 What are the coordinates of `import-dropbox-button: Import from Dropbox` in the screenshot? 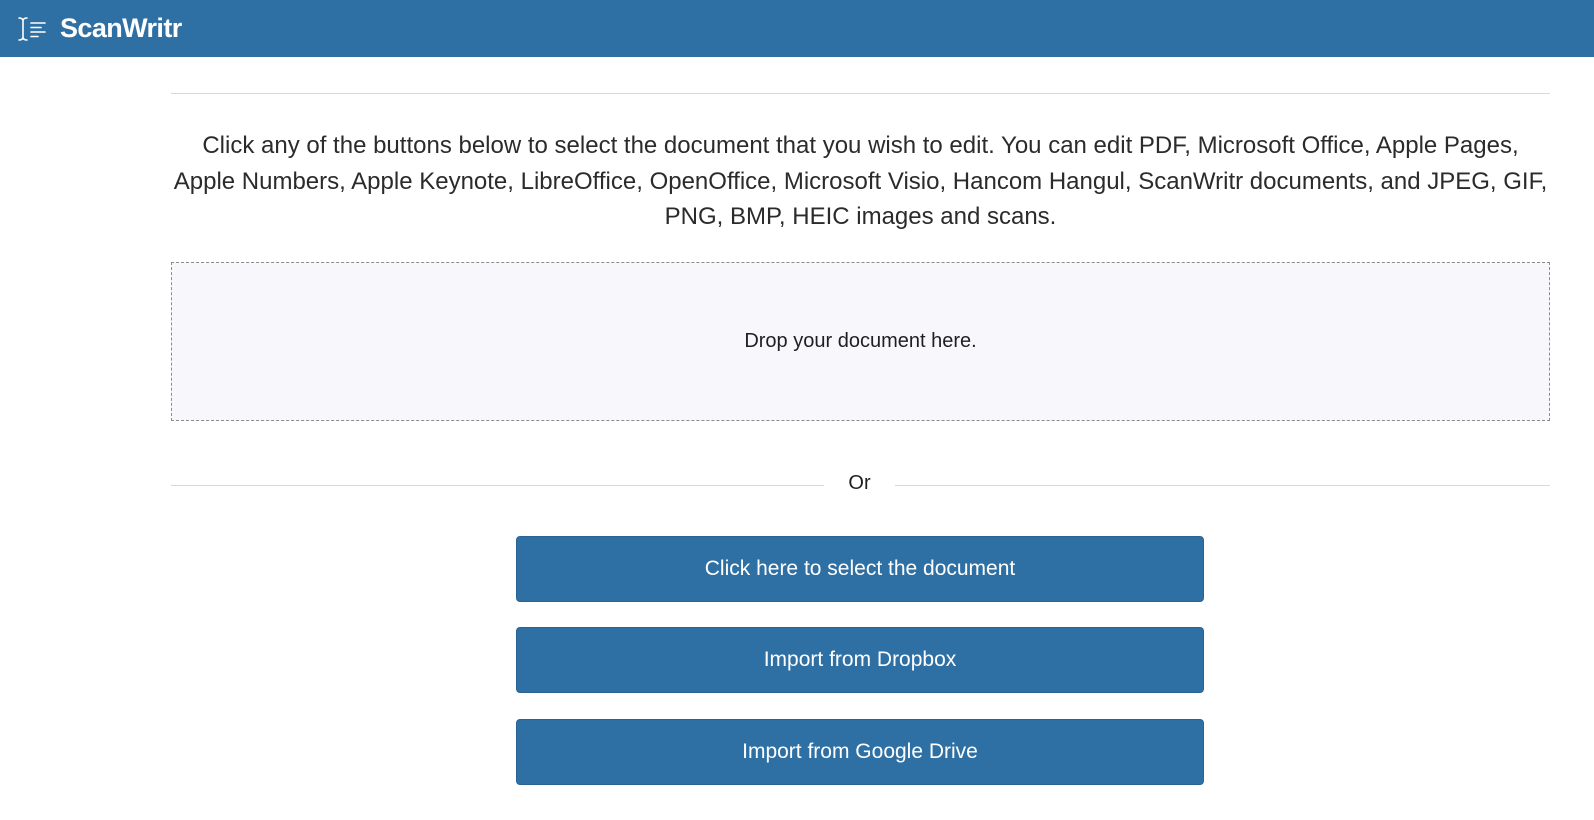 It's located at (860, 660).